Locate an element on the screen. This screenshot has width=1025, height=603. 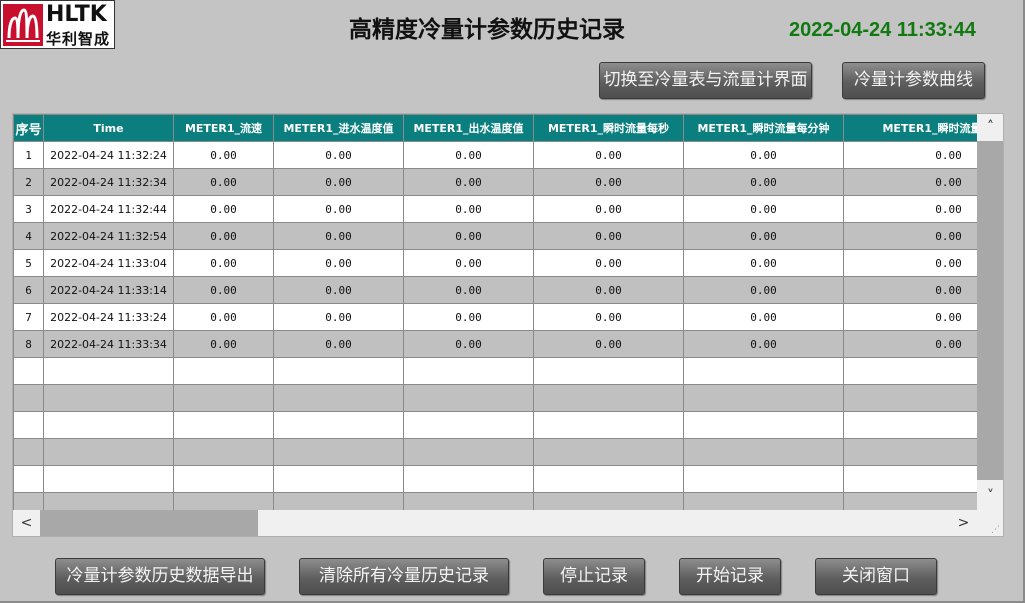
horizontal-scroll-thumb is located at coordinates (149, 523).